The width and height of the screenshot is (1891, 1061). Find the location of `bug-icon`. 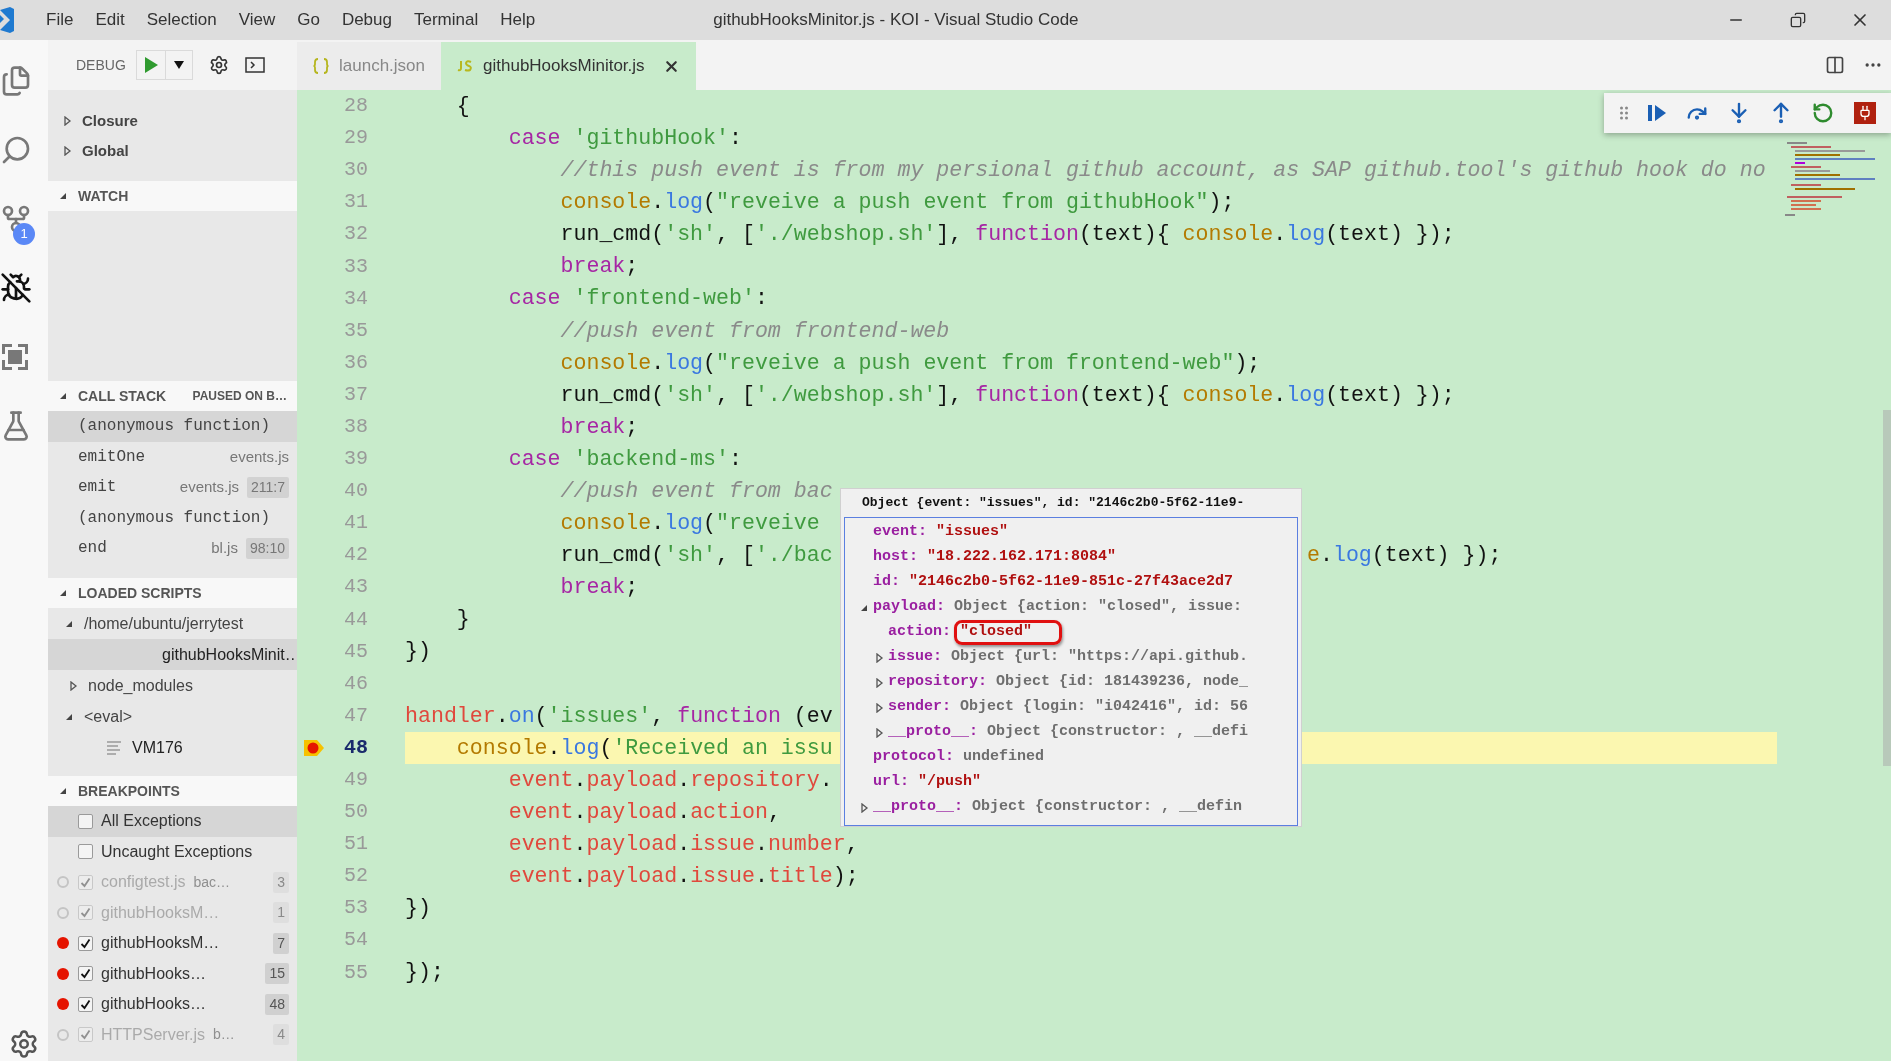

bug-icon is located at coordinates (16, 287).